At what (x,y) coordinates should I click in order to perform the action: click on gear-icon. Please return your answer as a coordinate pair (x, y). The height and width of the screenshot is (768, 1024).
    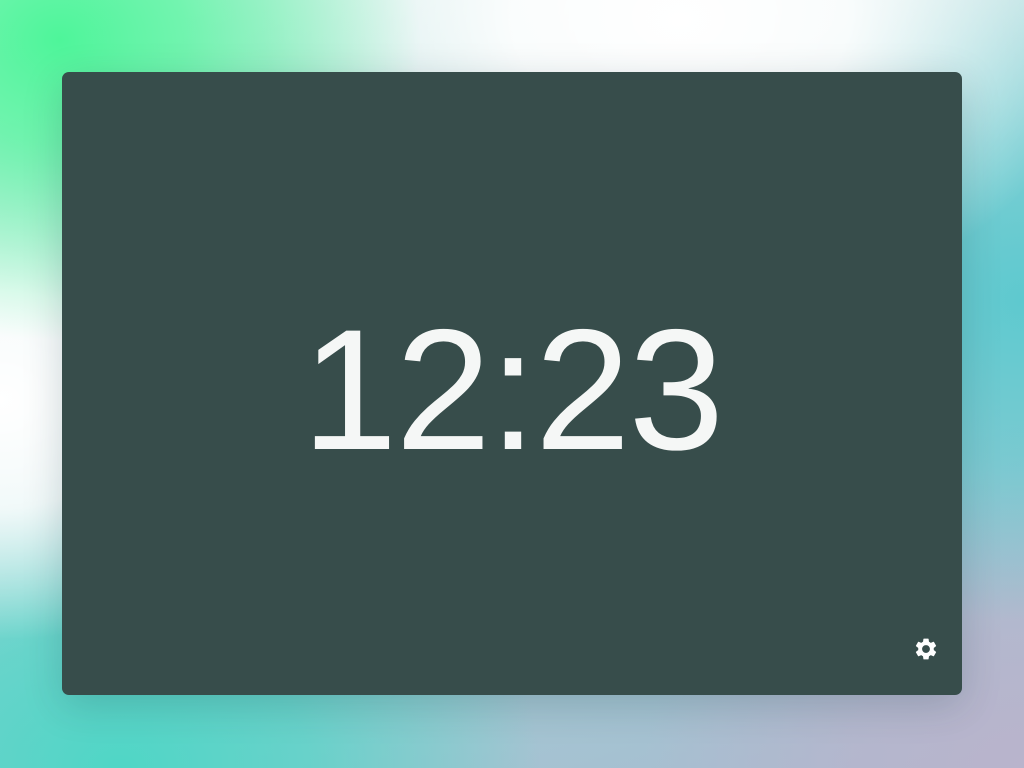
    Looking at the image, I should click on (926, 649).